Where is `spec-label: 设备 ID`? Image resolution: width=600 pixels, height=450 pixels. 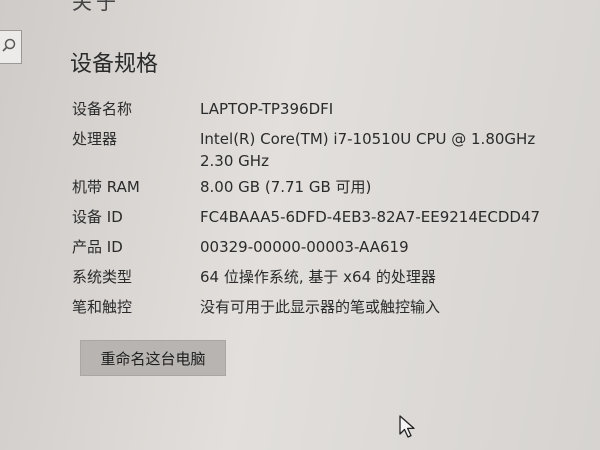 spec-label: 设备 ID is located at coordinates (97, 217).